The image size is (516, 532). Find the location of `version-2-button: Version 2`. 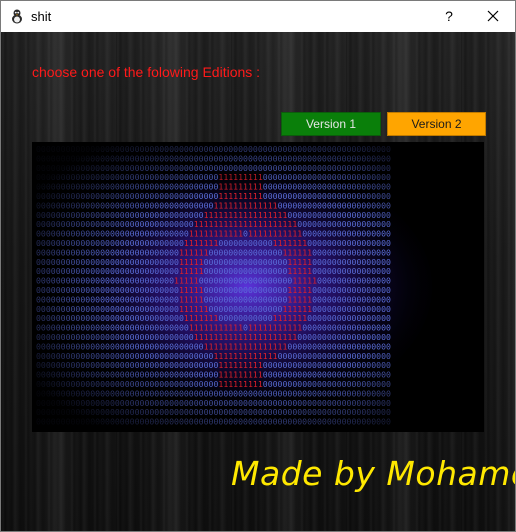

version-2-button: Version 2 is located at coordinates (436, 124).